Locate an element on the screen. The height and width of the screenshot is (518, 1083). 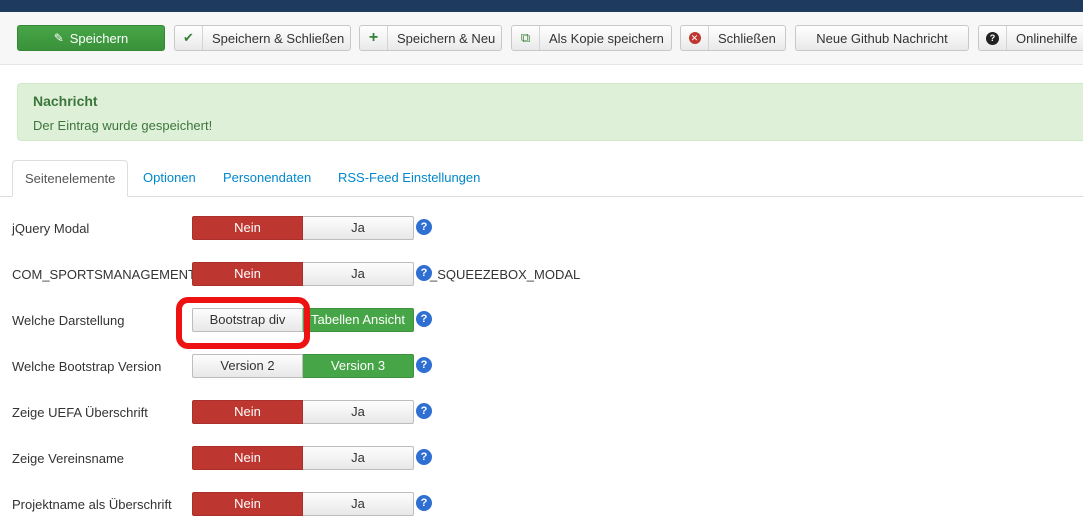
save-new-button: + Speichern & Neu is located at coordinates (430, 38).